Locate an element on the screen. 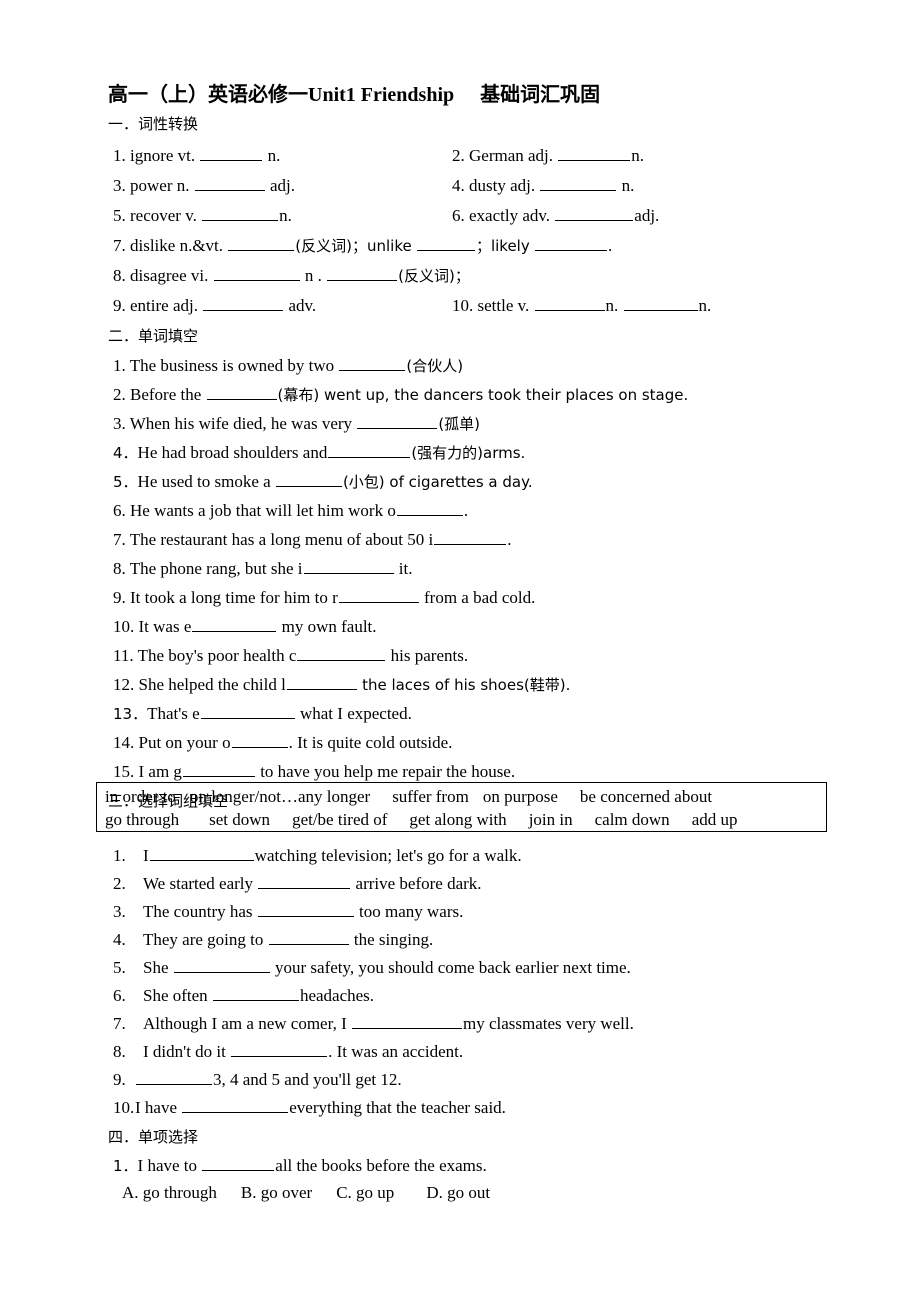  item-1-5: 5. recover v. n. is located at coordinates (202, 215).